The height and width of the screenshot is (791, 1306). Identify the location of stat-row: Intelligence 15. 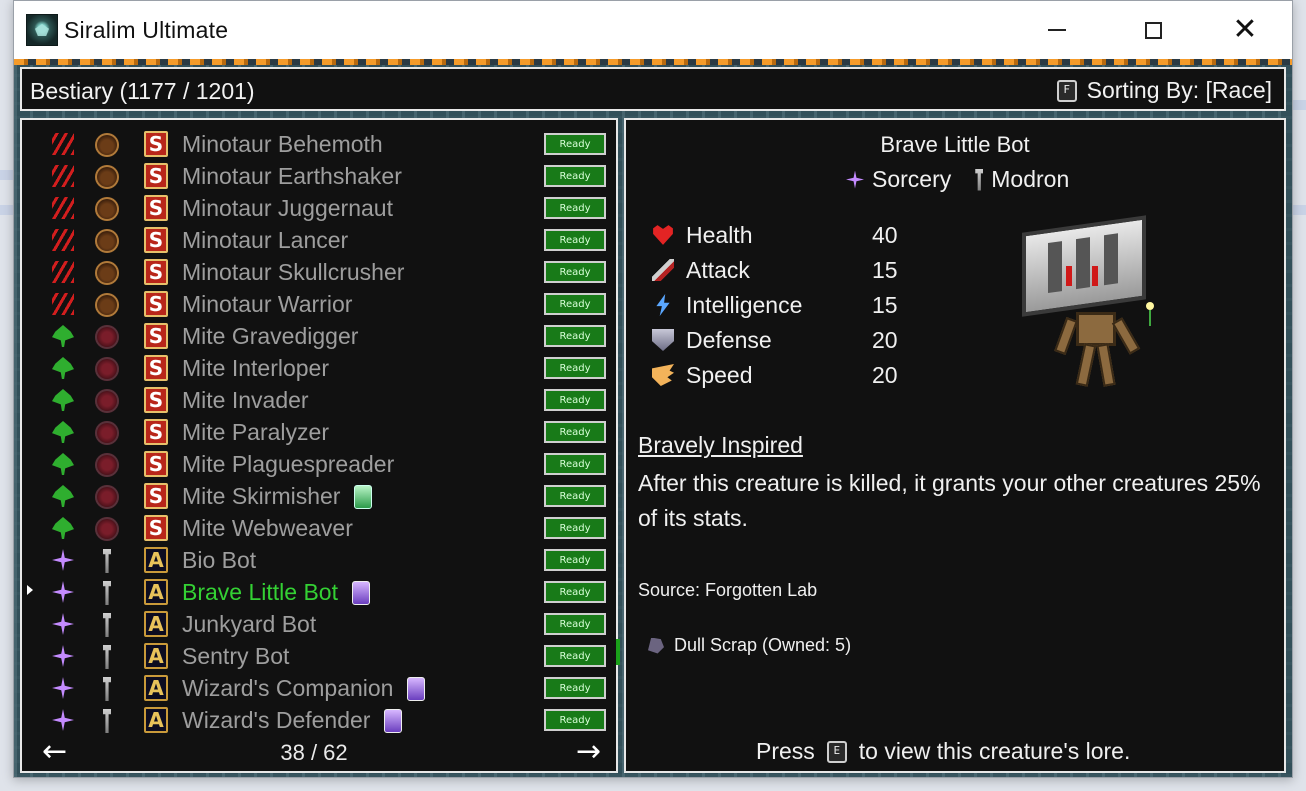
(782, 305).